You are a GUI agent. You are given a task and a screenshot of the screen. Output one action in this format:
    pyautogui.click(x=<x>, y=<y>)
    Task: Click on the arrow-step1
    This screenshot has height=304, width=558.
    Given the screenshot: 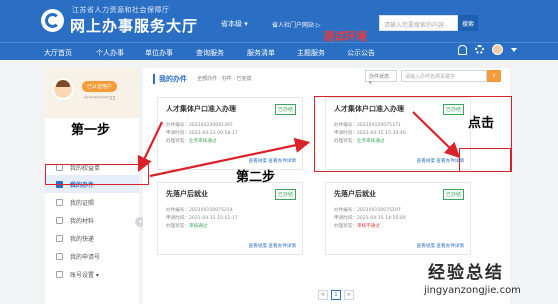 What is the action you would take?
    pyautogui.click(x=150, y=146)
    